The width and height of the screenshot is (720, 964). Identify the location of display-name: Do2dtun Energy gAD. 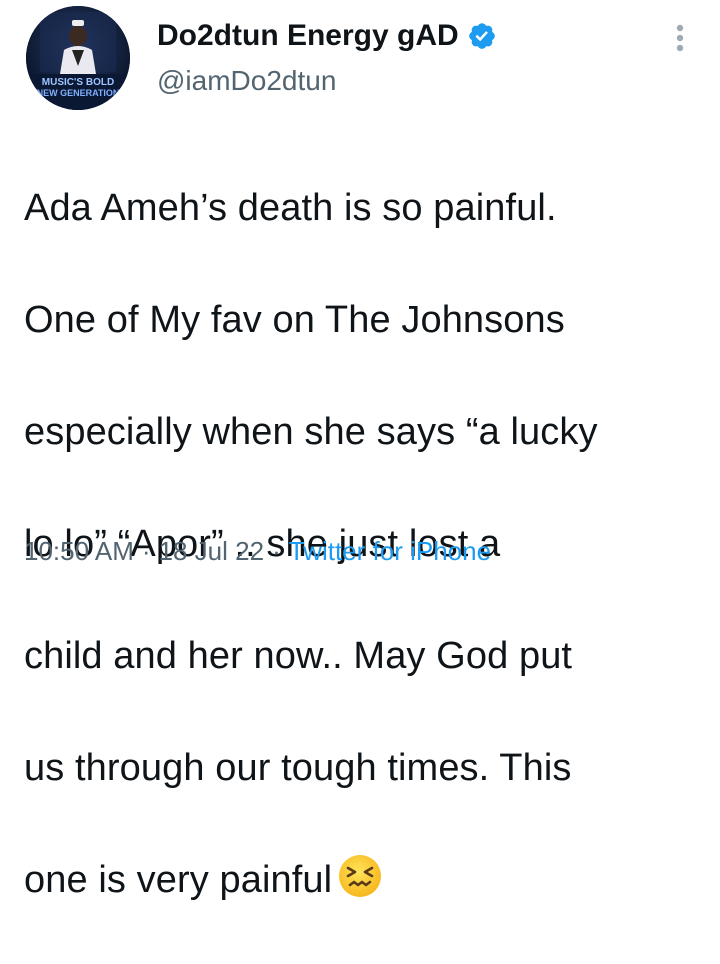
(327, 36).